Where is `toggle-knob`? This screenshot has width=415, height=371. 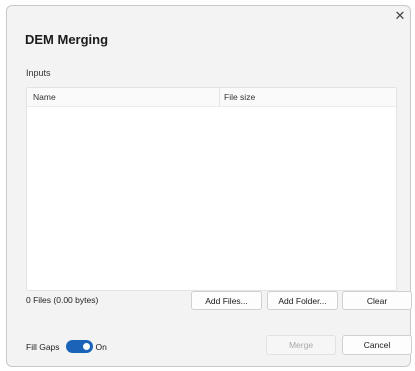
toggle-knob is located at coordinates (86, 346).